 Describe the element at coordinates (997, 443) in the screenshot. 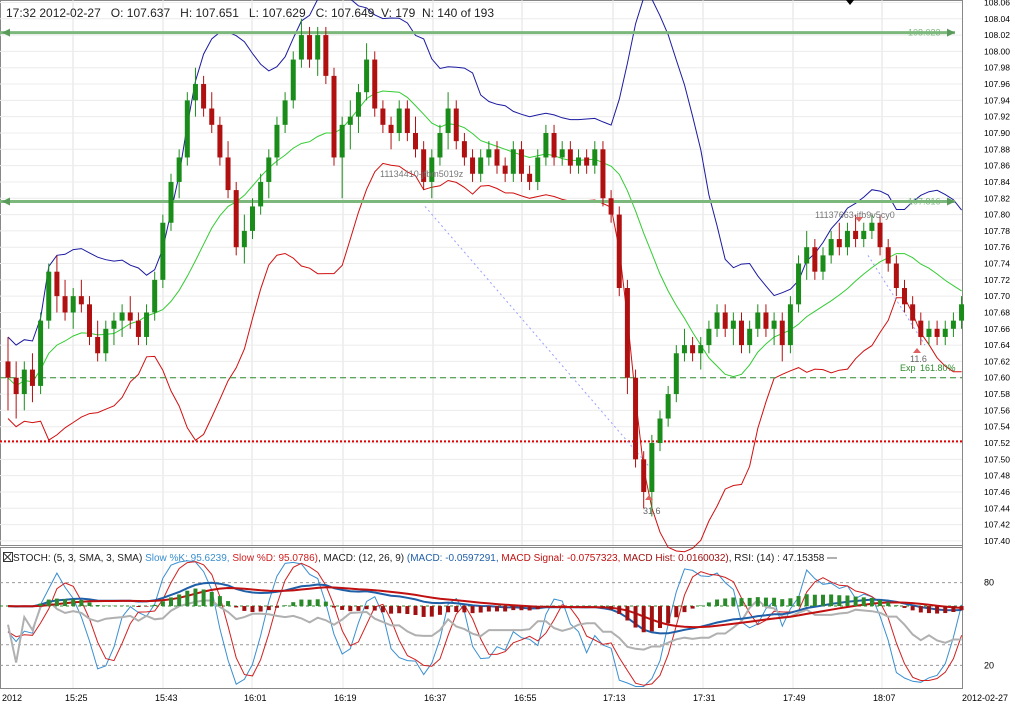

I see `price-tick-label: 107.52` at that location.